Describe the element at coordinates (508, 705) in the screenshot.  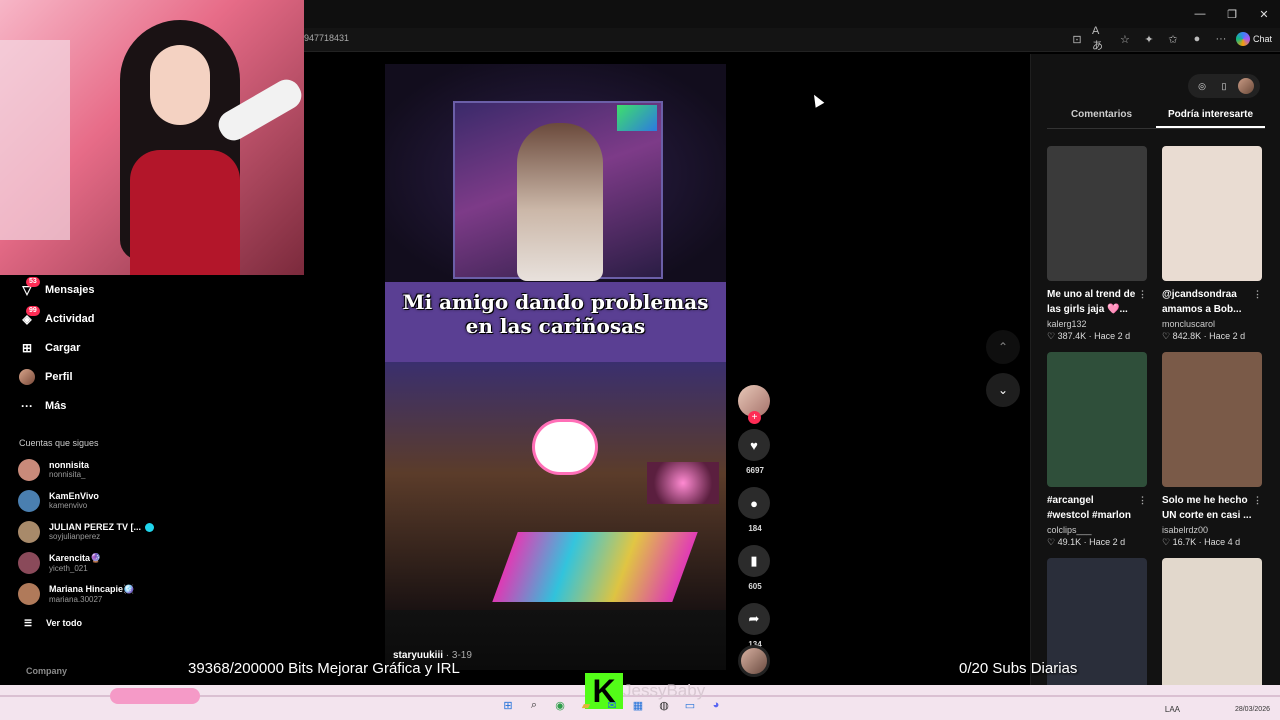
I see `windows-start-icon: ⊞` at that location.